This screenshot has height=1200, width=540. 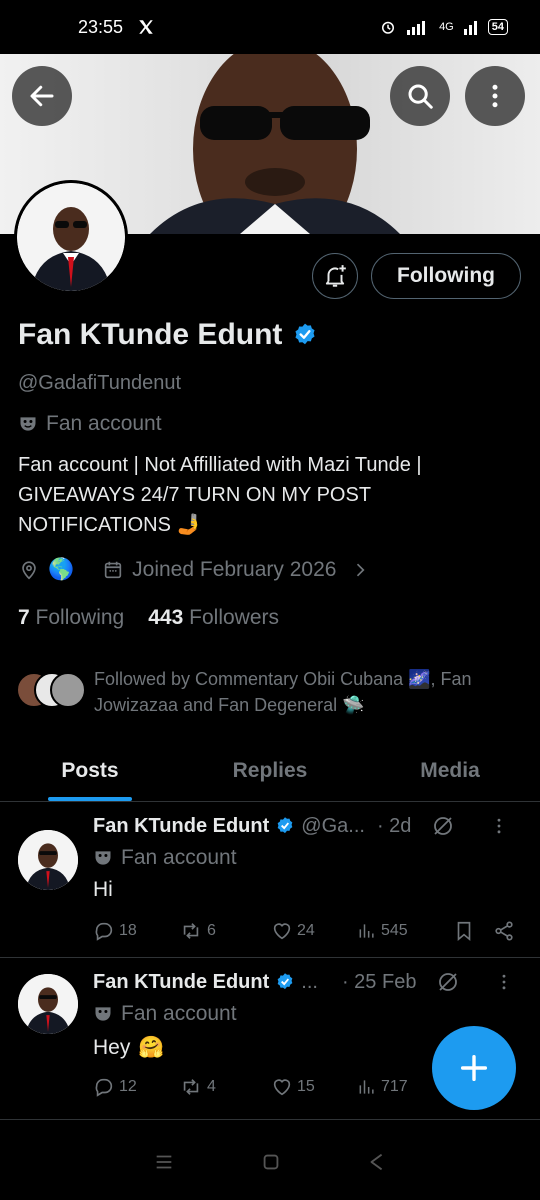 What do you see at coordinates (103, 890) in the screenshot?
I see `post-text: Hi` at bounding box center [103, 890].